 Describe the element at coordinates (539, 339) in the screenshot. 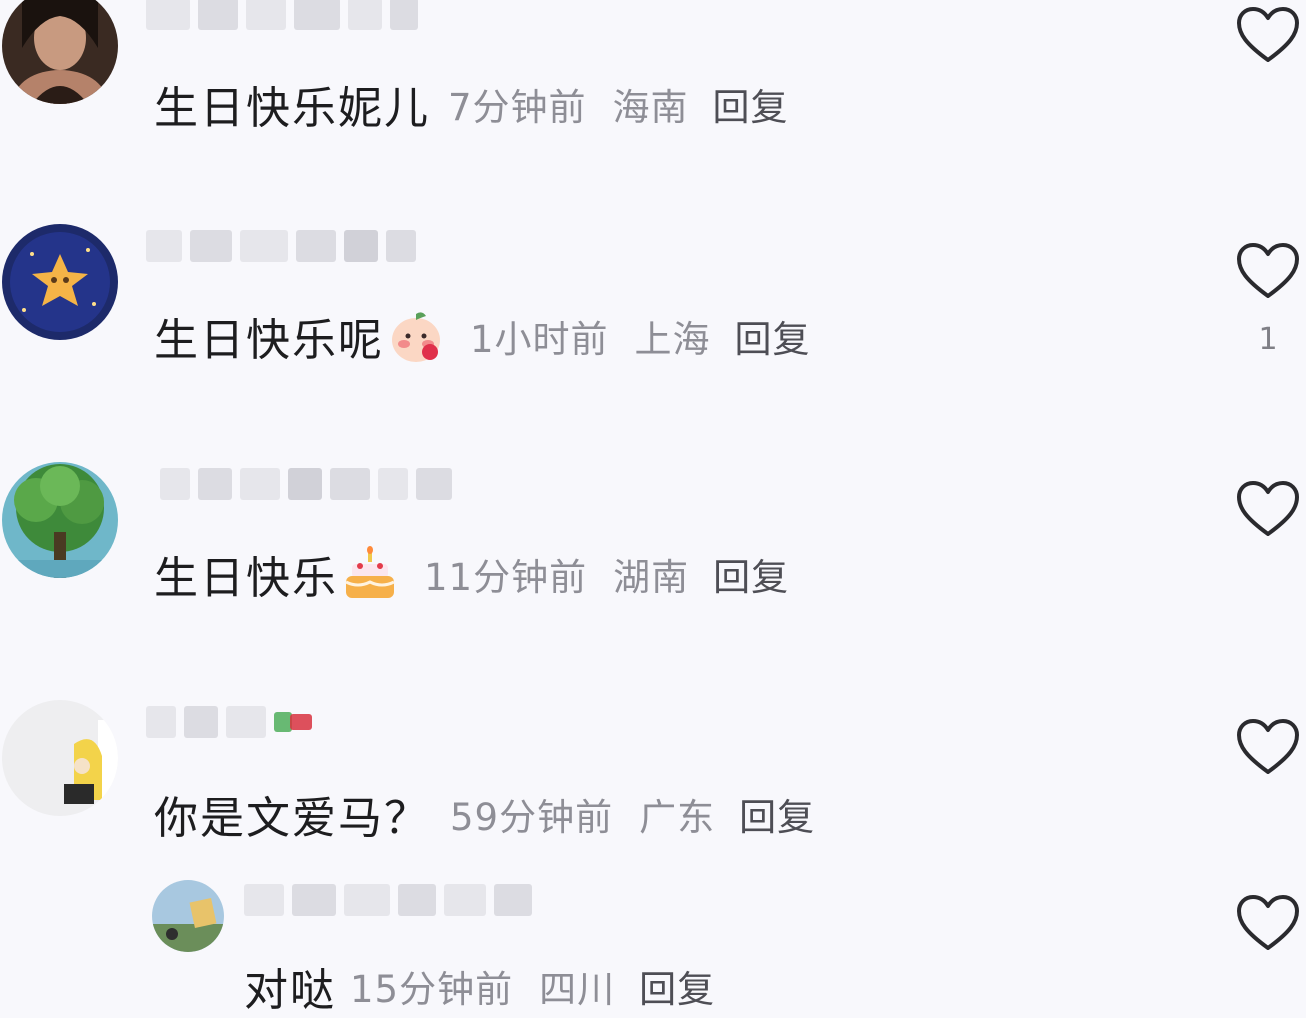

I see `comment-time: 1小时前` at that location.